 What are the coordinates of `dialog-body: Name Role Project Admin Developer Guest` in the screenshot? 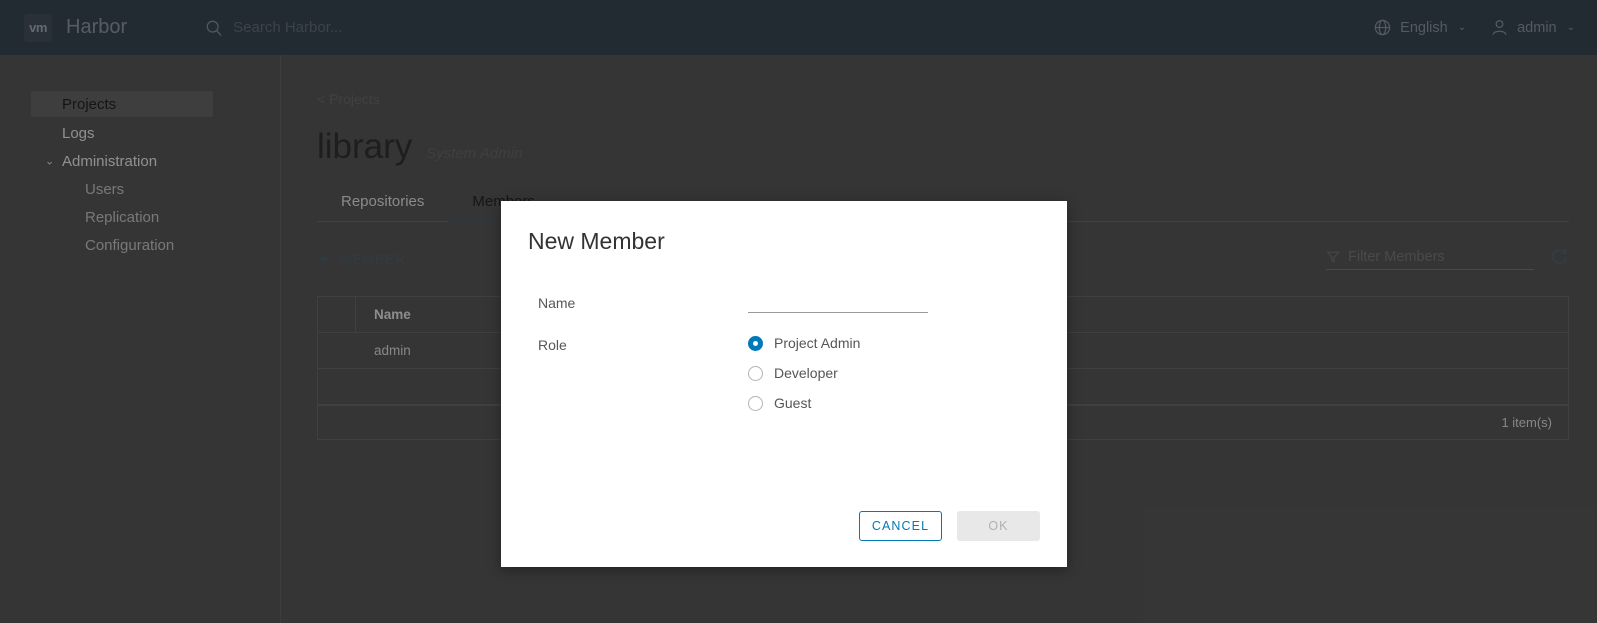 It's located at (784, 383).